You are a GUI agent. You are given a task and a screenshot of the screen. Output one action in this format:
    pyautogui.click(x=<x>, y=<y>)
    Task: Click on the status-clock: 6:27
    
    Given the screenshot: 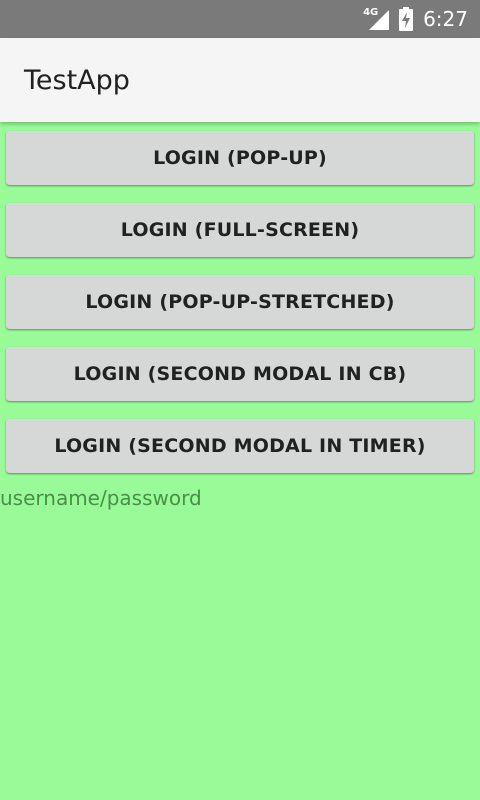 What is the action you would take?
    pyautogui.click(x=445, y=19)
    